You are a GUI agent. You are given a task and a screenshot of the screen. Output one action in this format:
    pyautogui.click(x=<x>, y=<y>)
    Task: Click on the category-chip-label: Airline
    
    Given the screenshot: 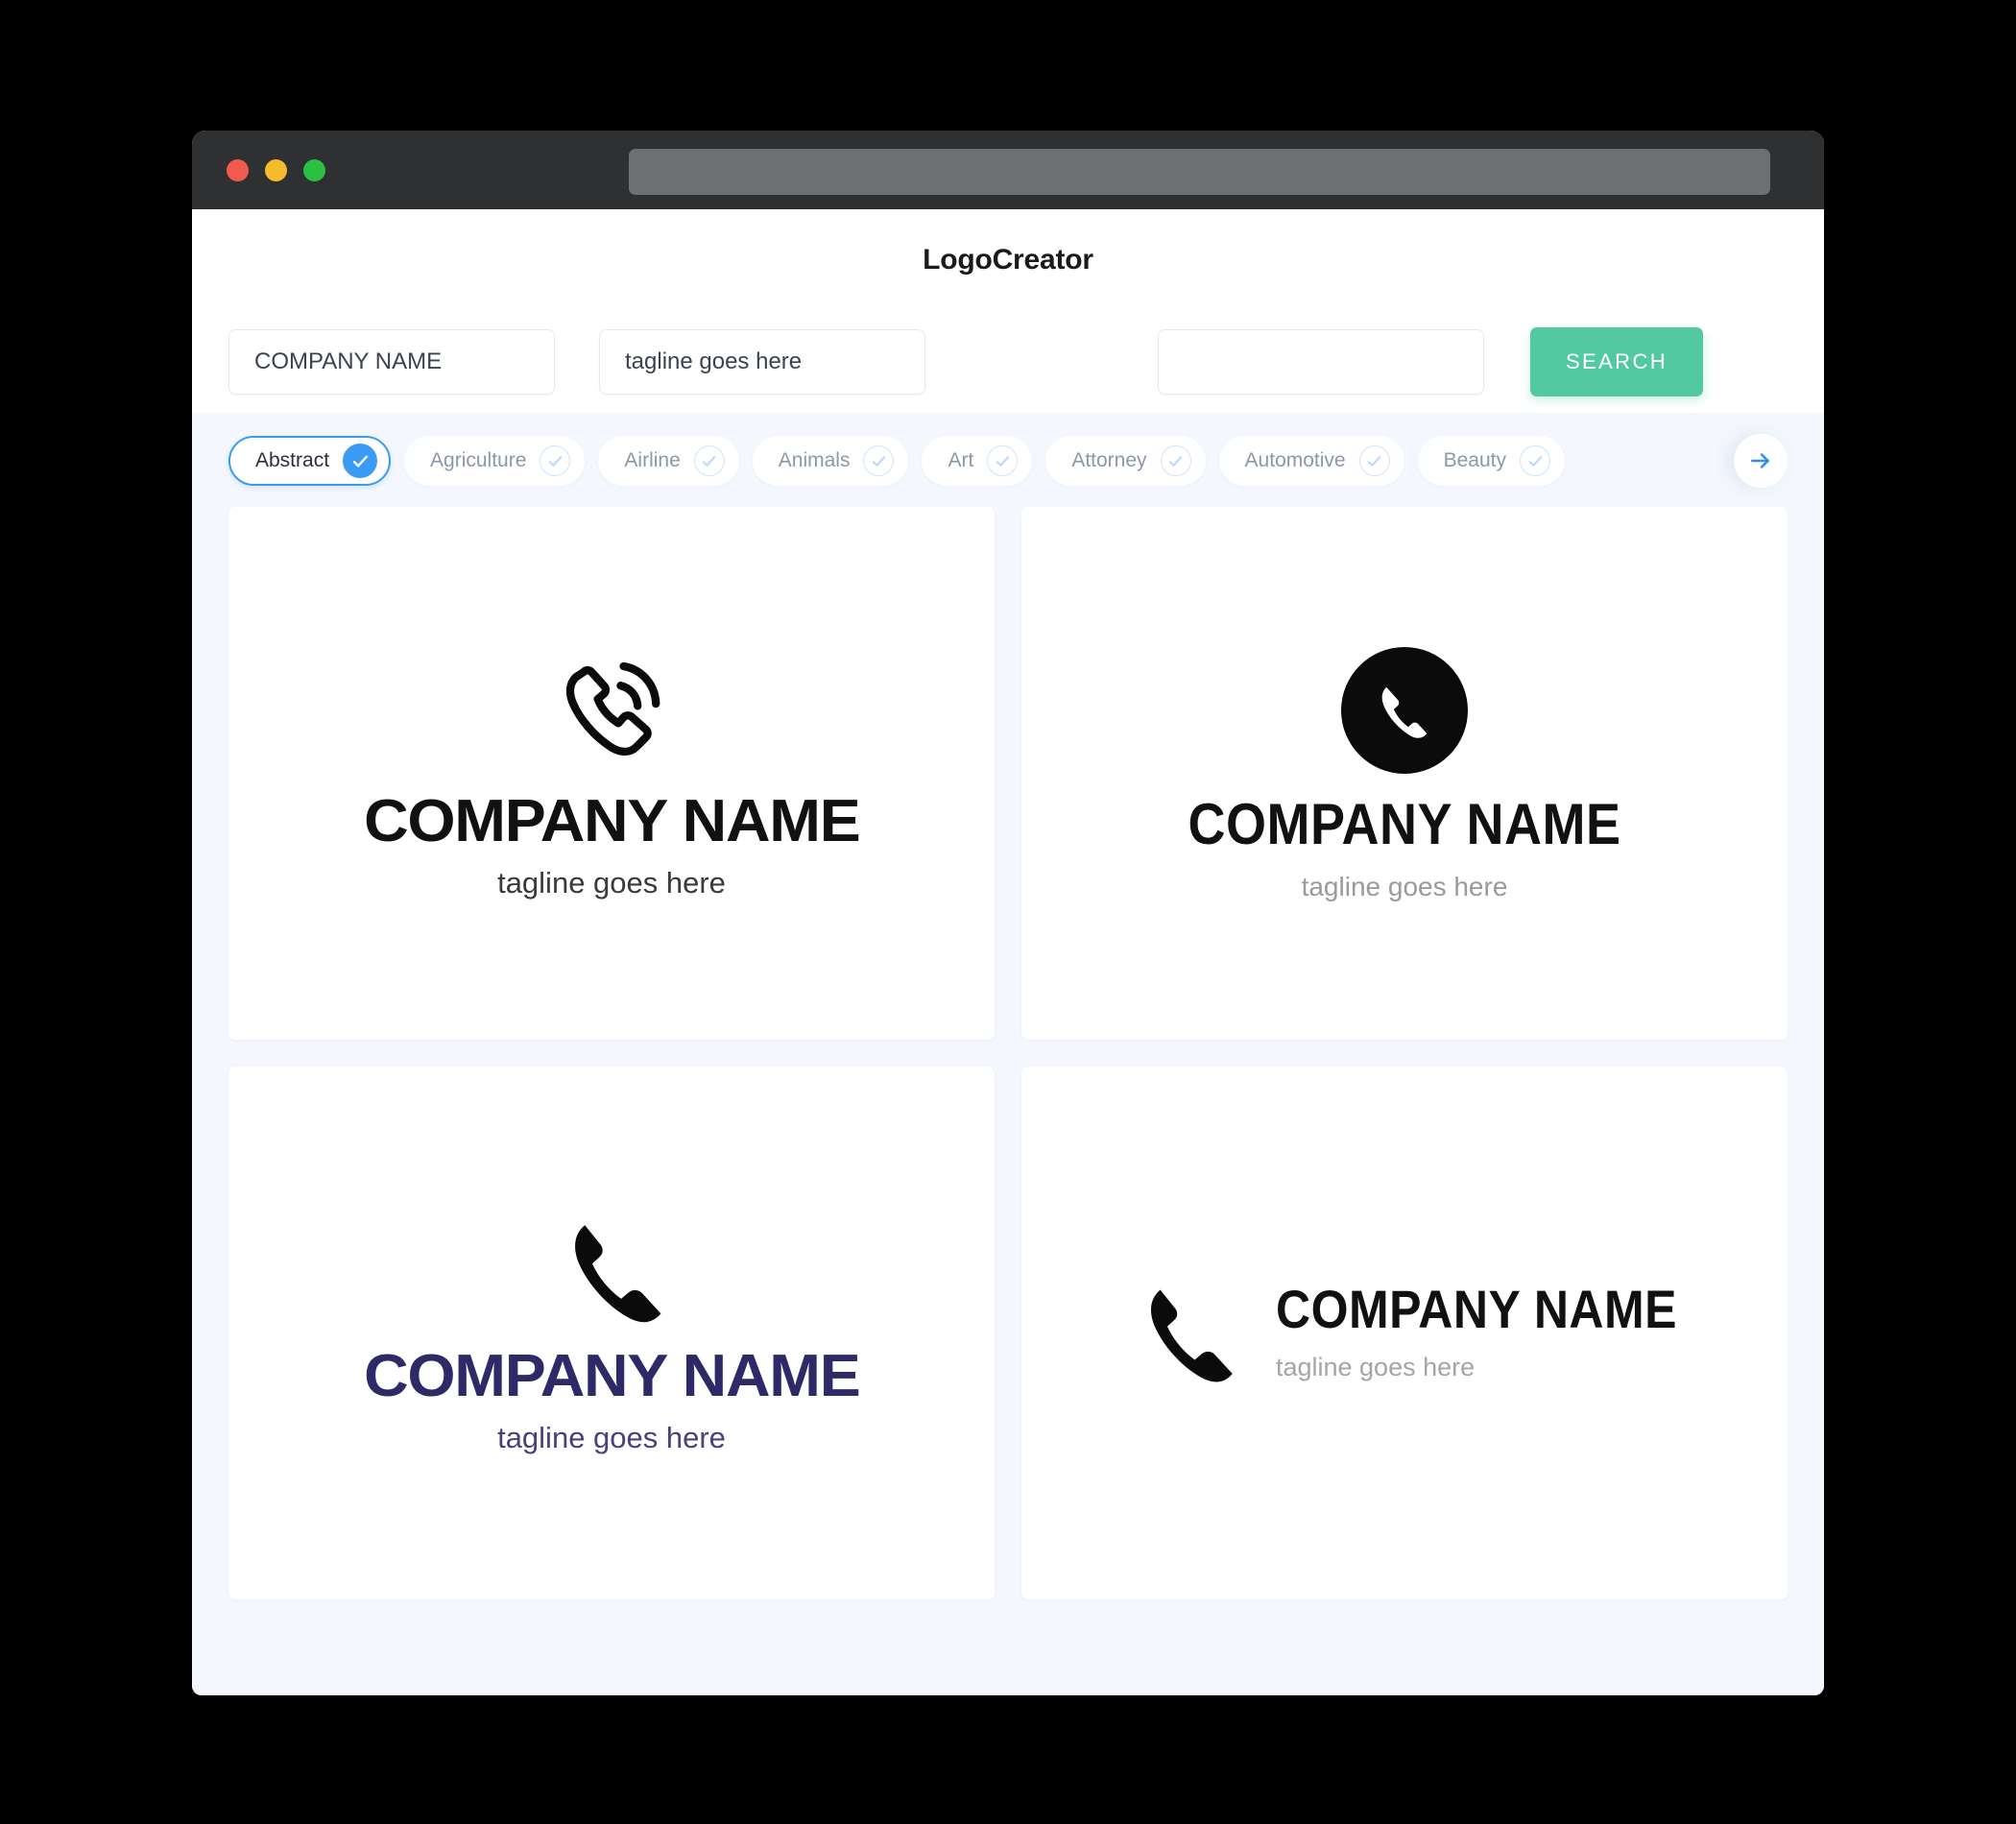 What is the action you would take?
    pyautogui.click(x=652, y=460)
    